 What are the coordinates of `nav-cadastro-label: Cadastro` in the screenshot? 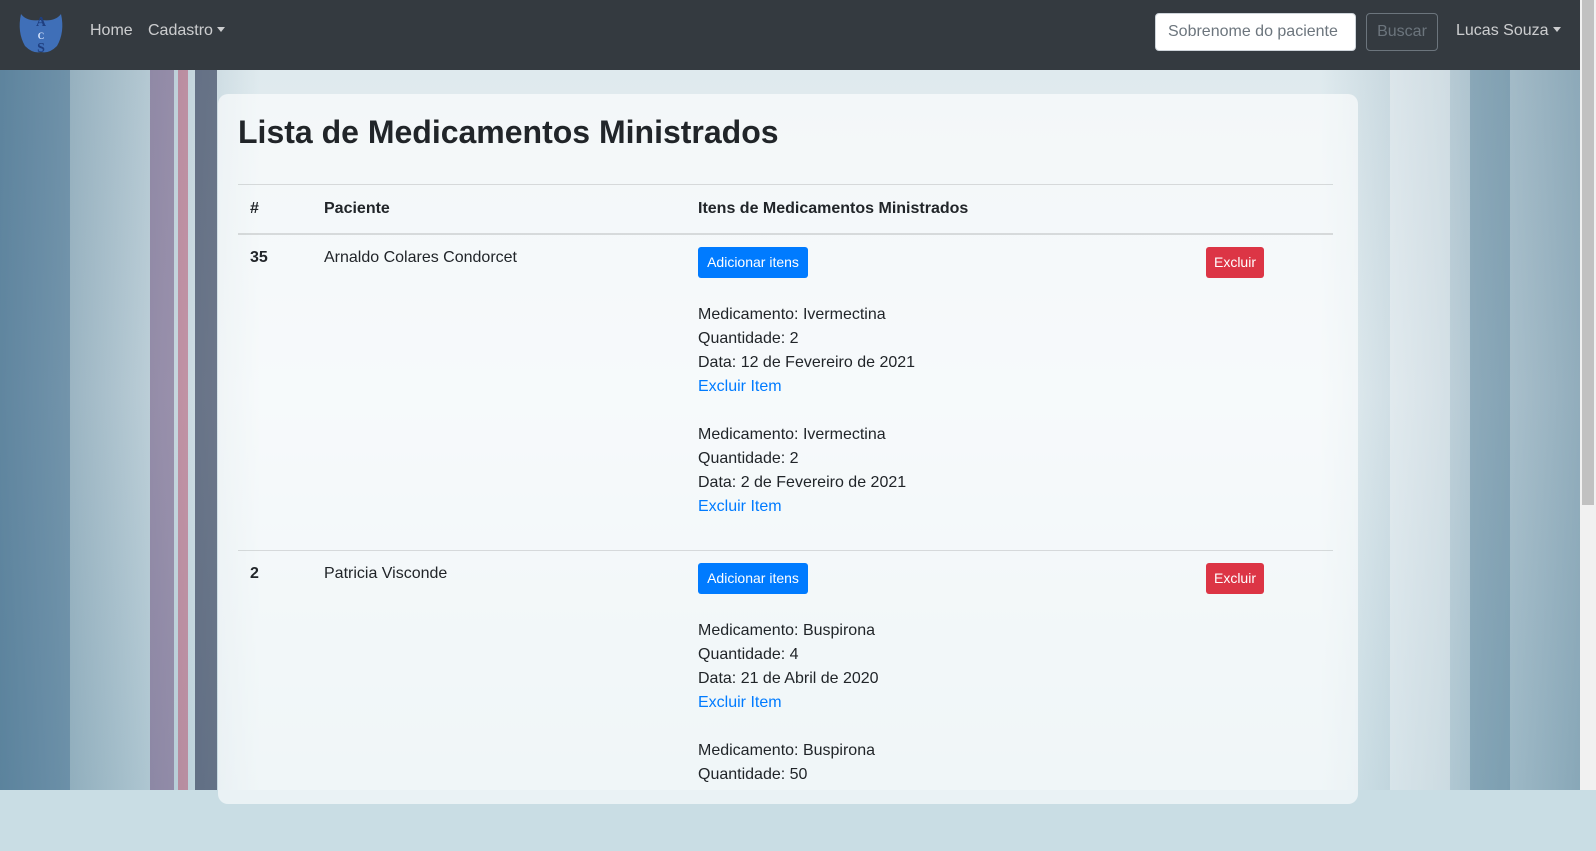 It's located at (180, 30).